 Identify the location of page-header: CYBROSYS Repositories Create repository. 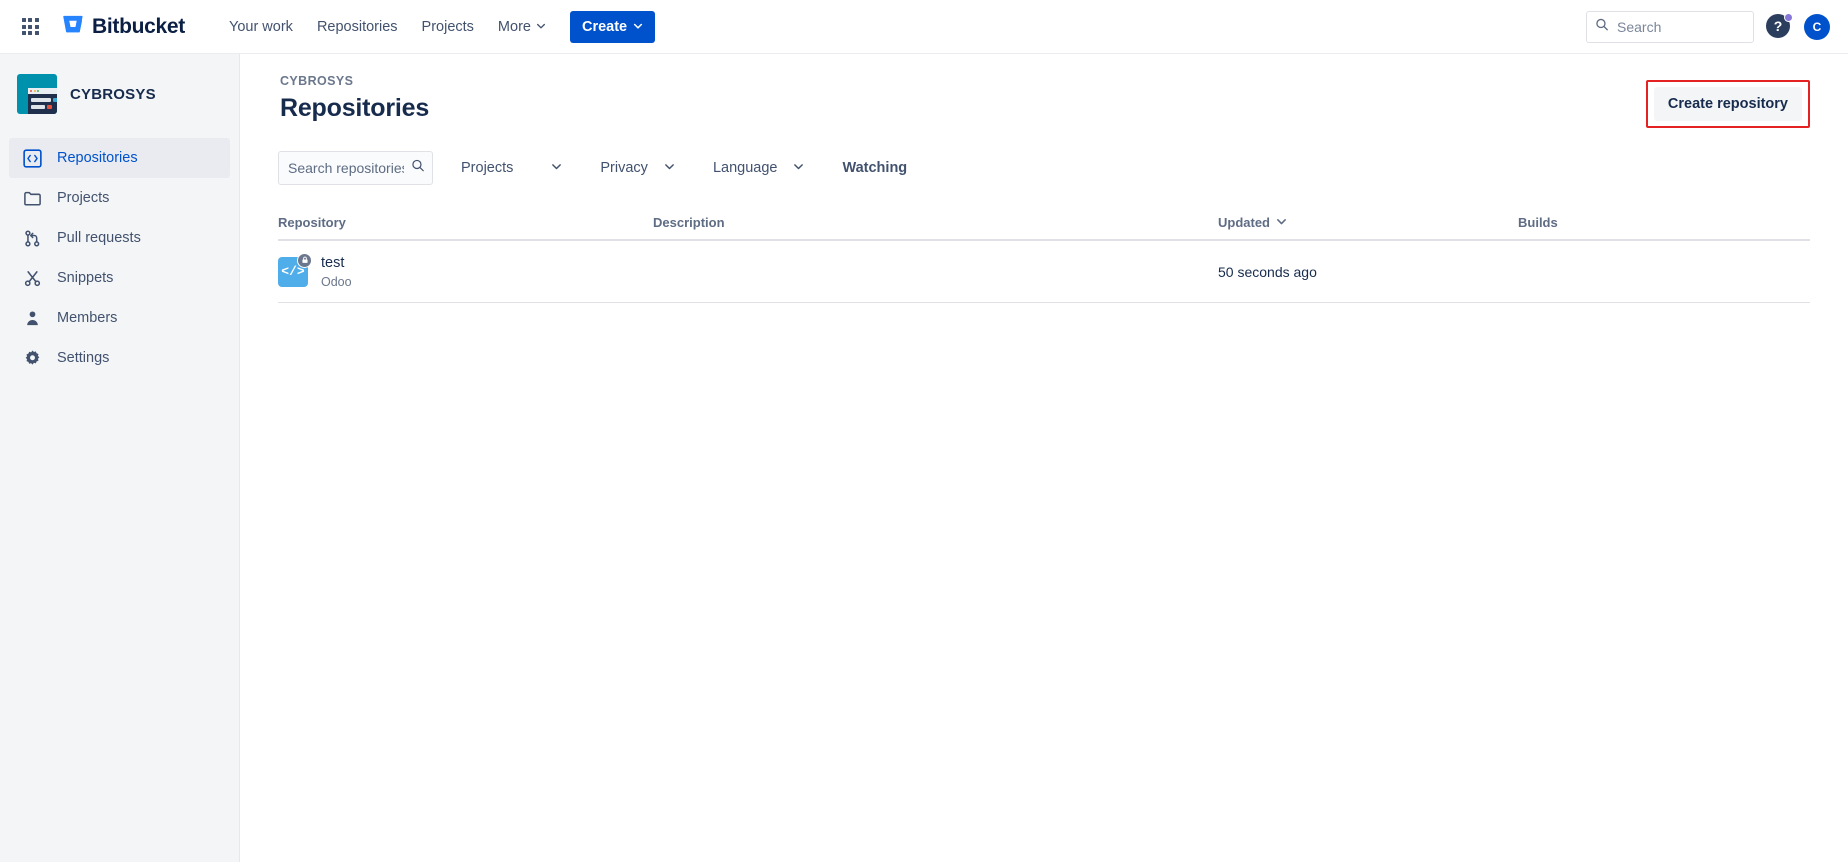
(1044, 91).